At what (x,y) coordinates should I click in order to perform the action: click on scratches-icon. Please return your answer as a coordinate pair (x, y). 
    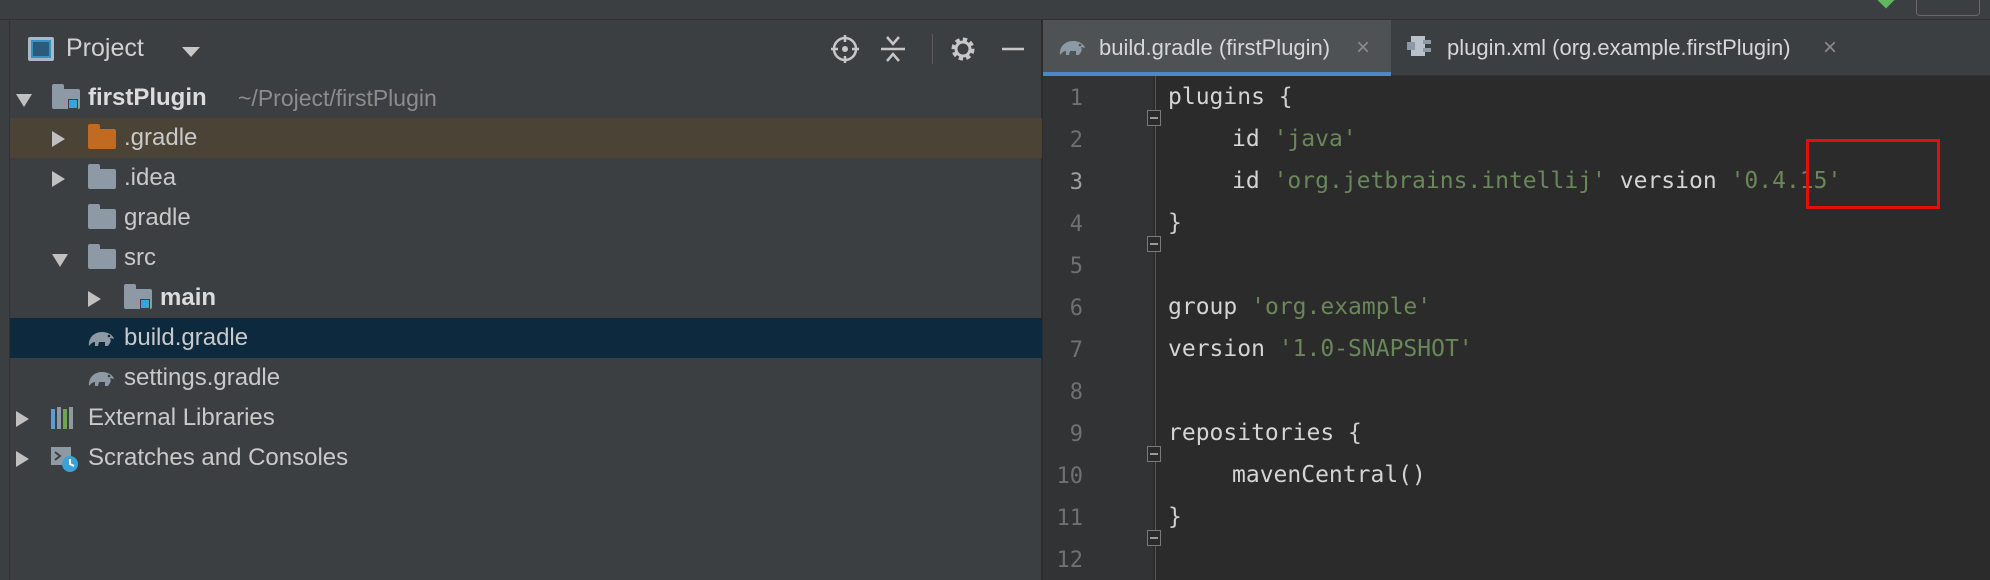
    Looking at the image, I should click on (64, 459).